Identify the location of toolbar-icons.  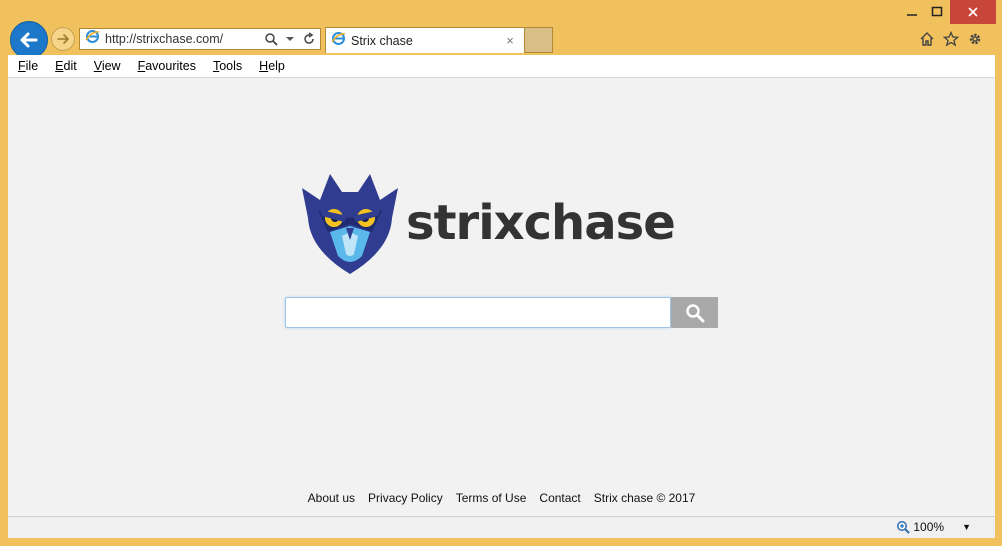
(951, 39).